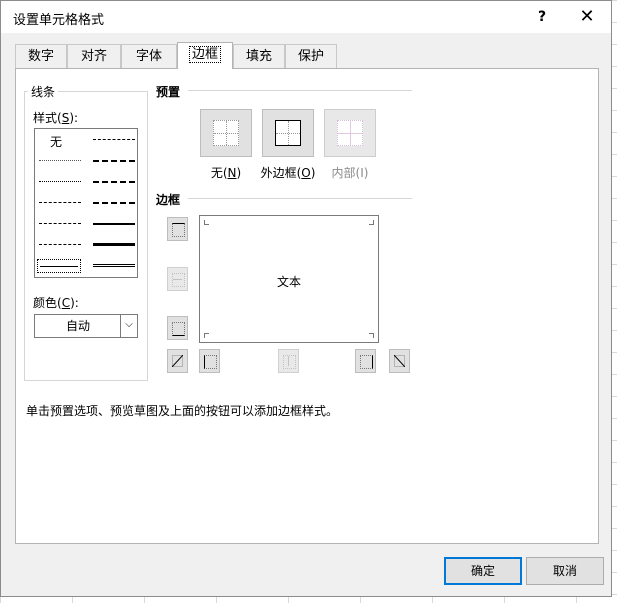  I want to click on tab-alignment: 对齐, so click(94, 56).